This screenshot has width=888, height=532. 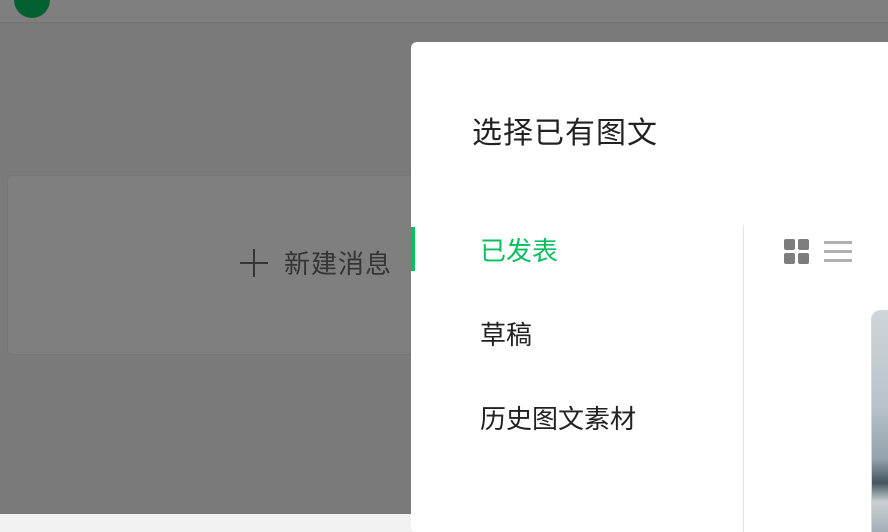 I want to click on dialog-title: 选择已有图文, so click(x=565, y=133).